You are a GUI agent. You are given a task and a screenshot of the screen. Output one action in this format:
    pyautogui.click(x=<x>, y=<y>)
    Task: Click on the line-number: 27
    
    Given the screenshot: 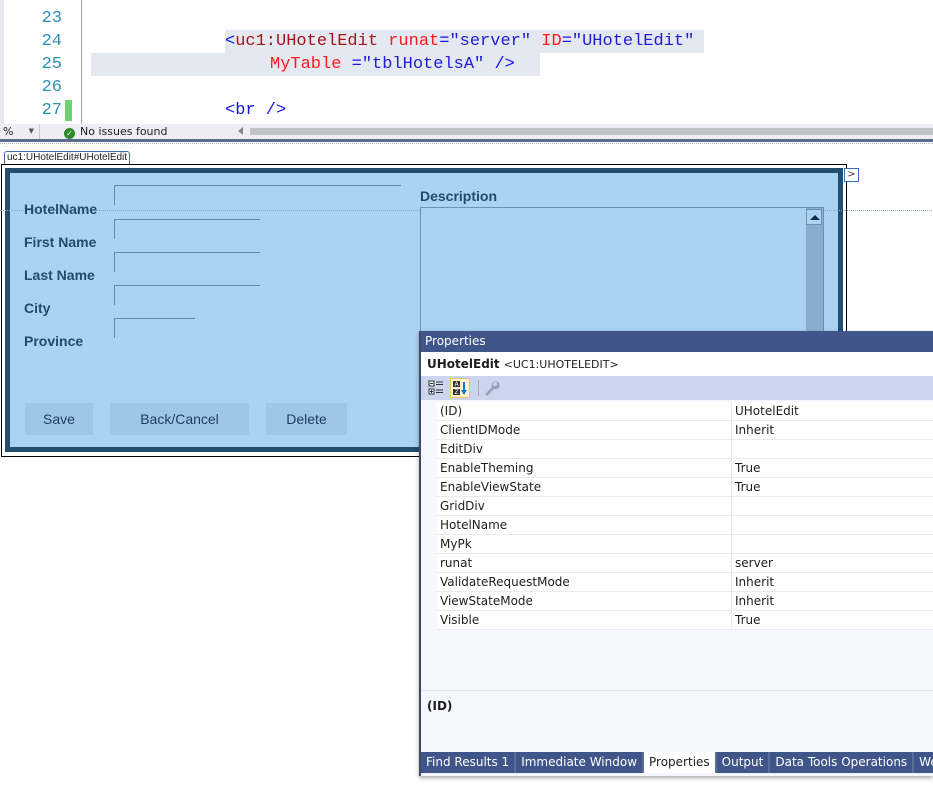 What is the action you would take?
    pyautogui.click(x=51, y=110)
    